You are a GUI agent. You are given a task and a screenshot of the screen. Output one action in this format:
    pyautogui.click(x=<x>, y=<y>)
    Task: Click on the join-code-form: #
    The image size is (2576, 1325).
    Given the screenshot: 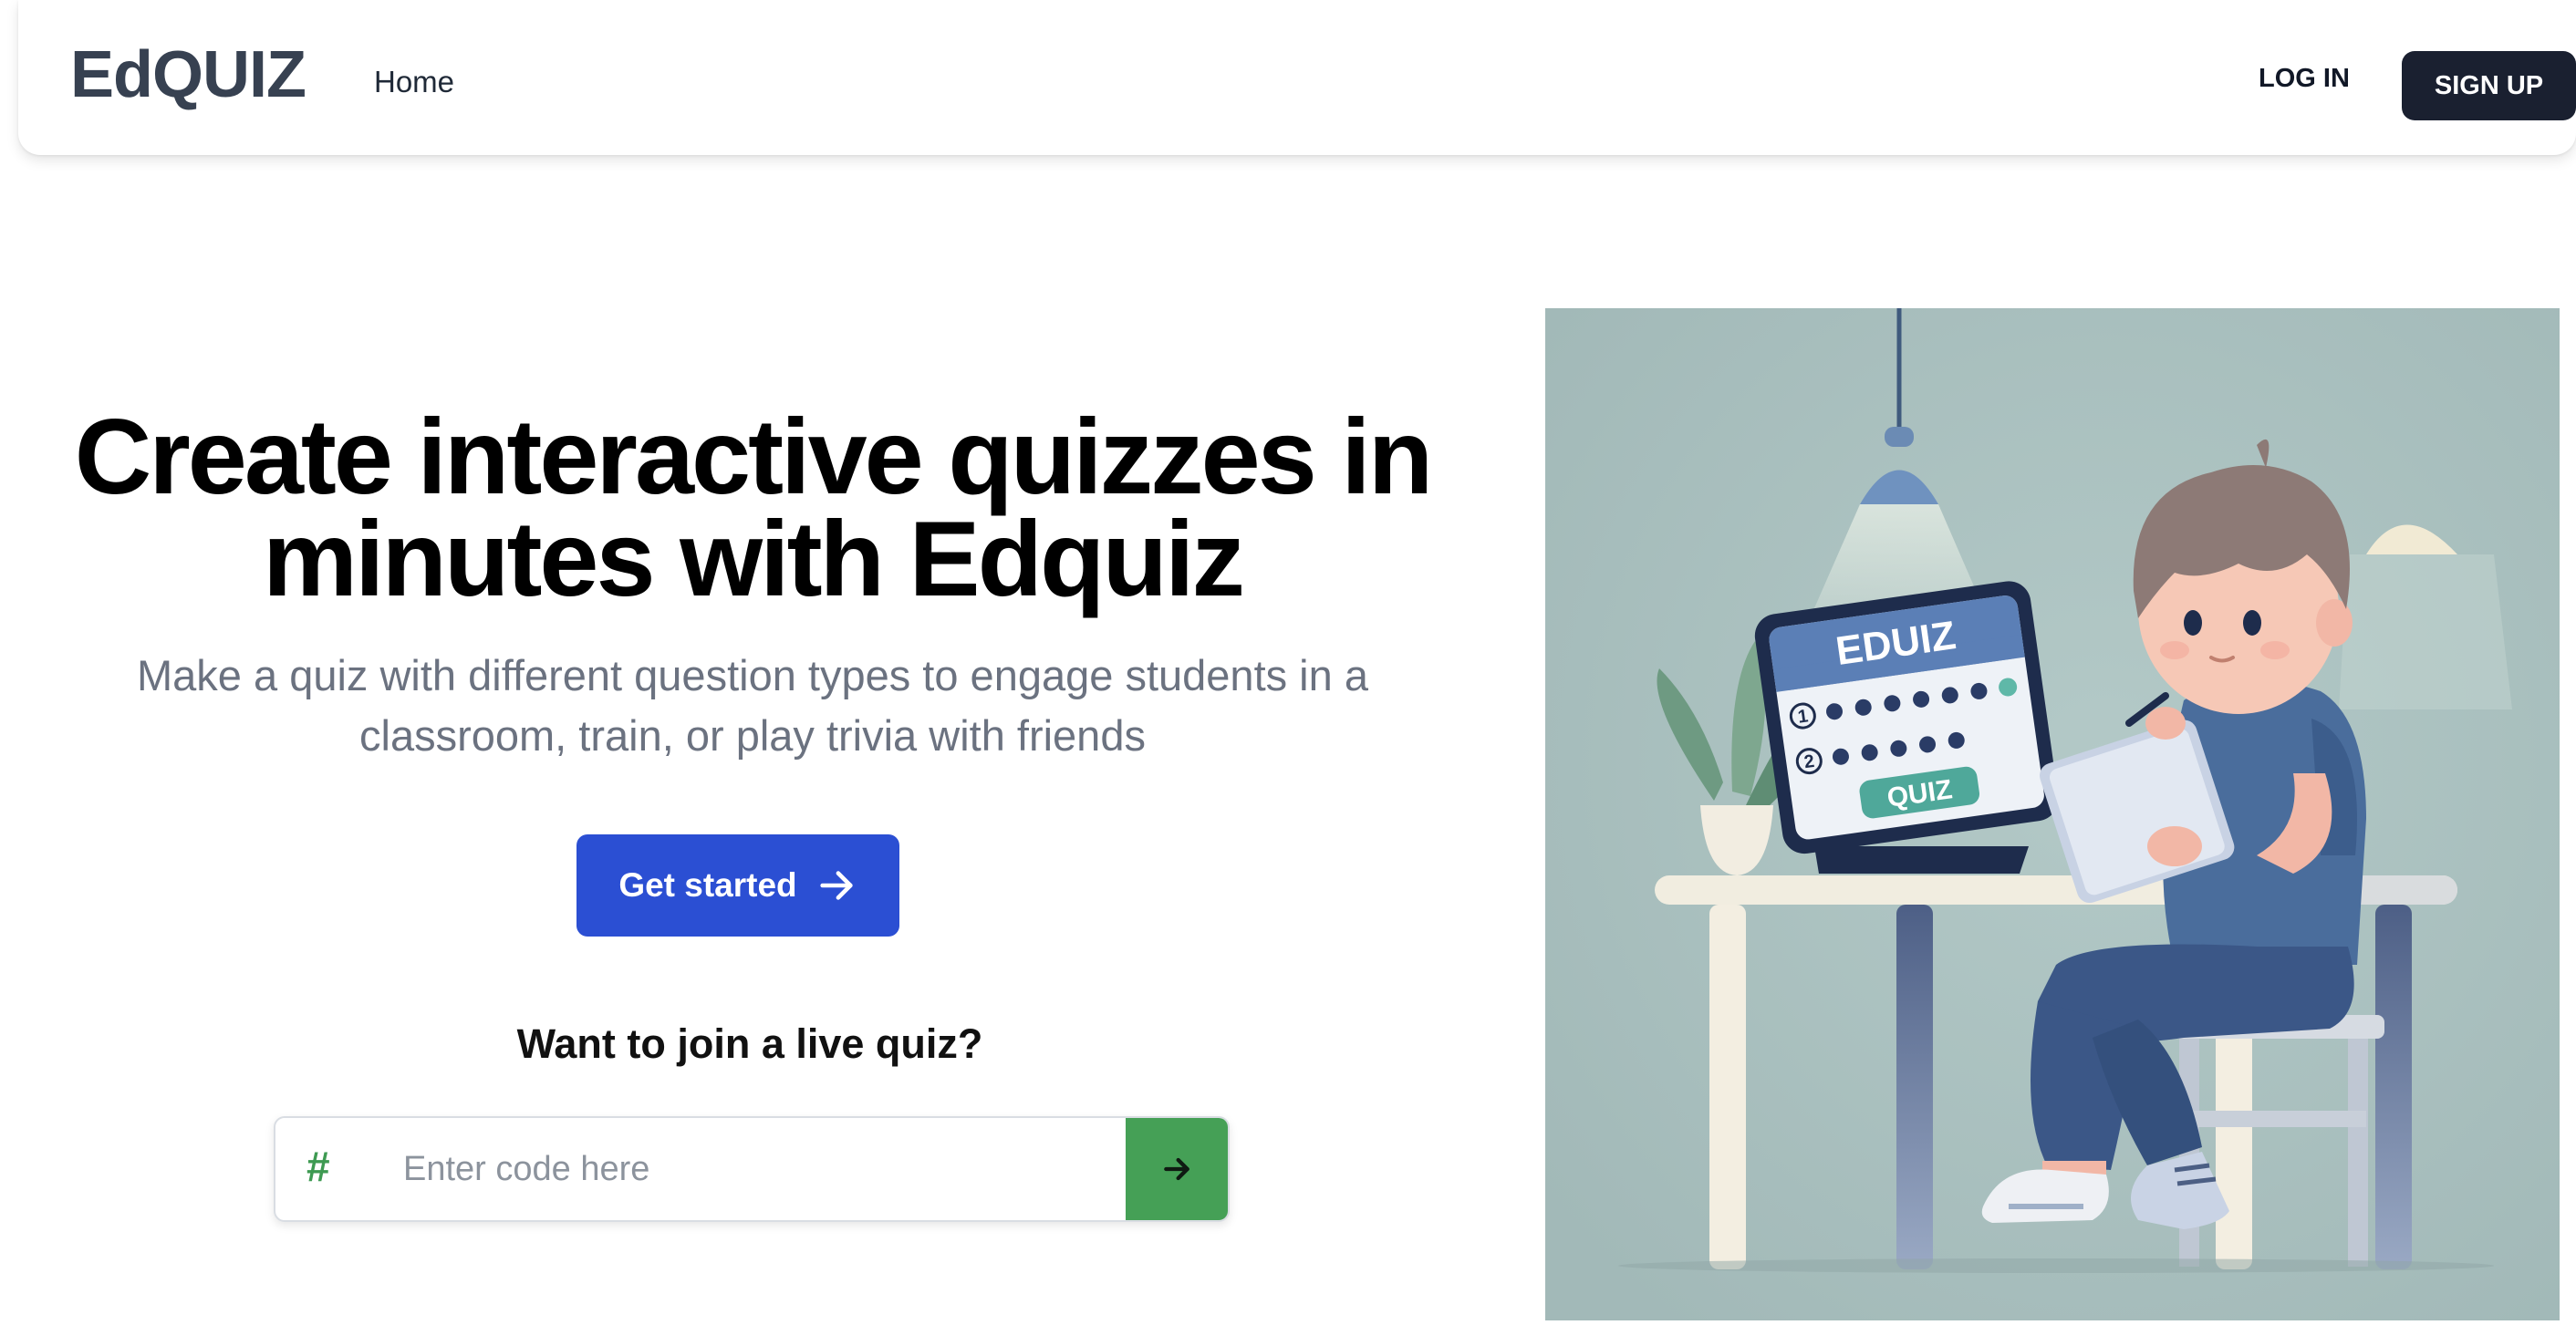 What is the action you would take?
    pyautogui.click(x=752, y=1169)
    